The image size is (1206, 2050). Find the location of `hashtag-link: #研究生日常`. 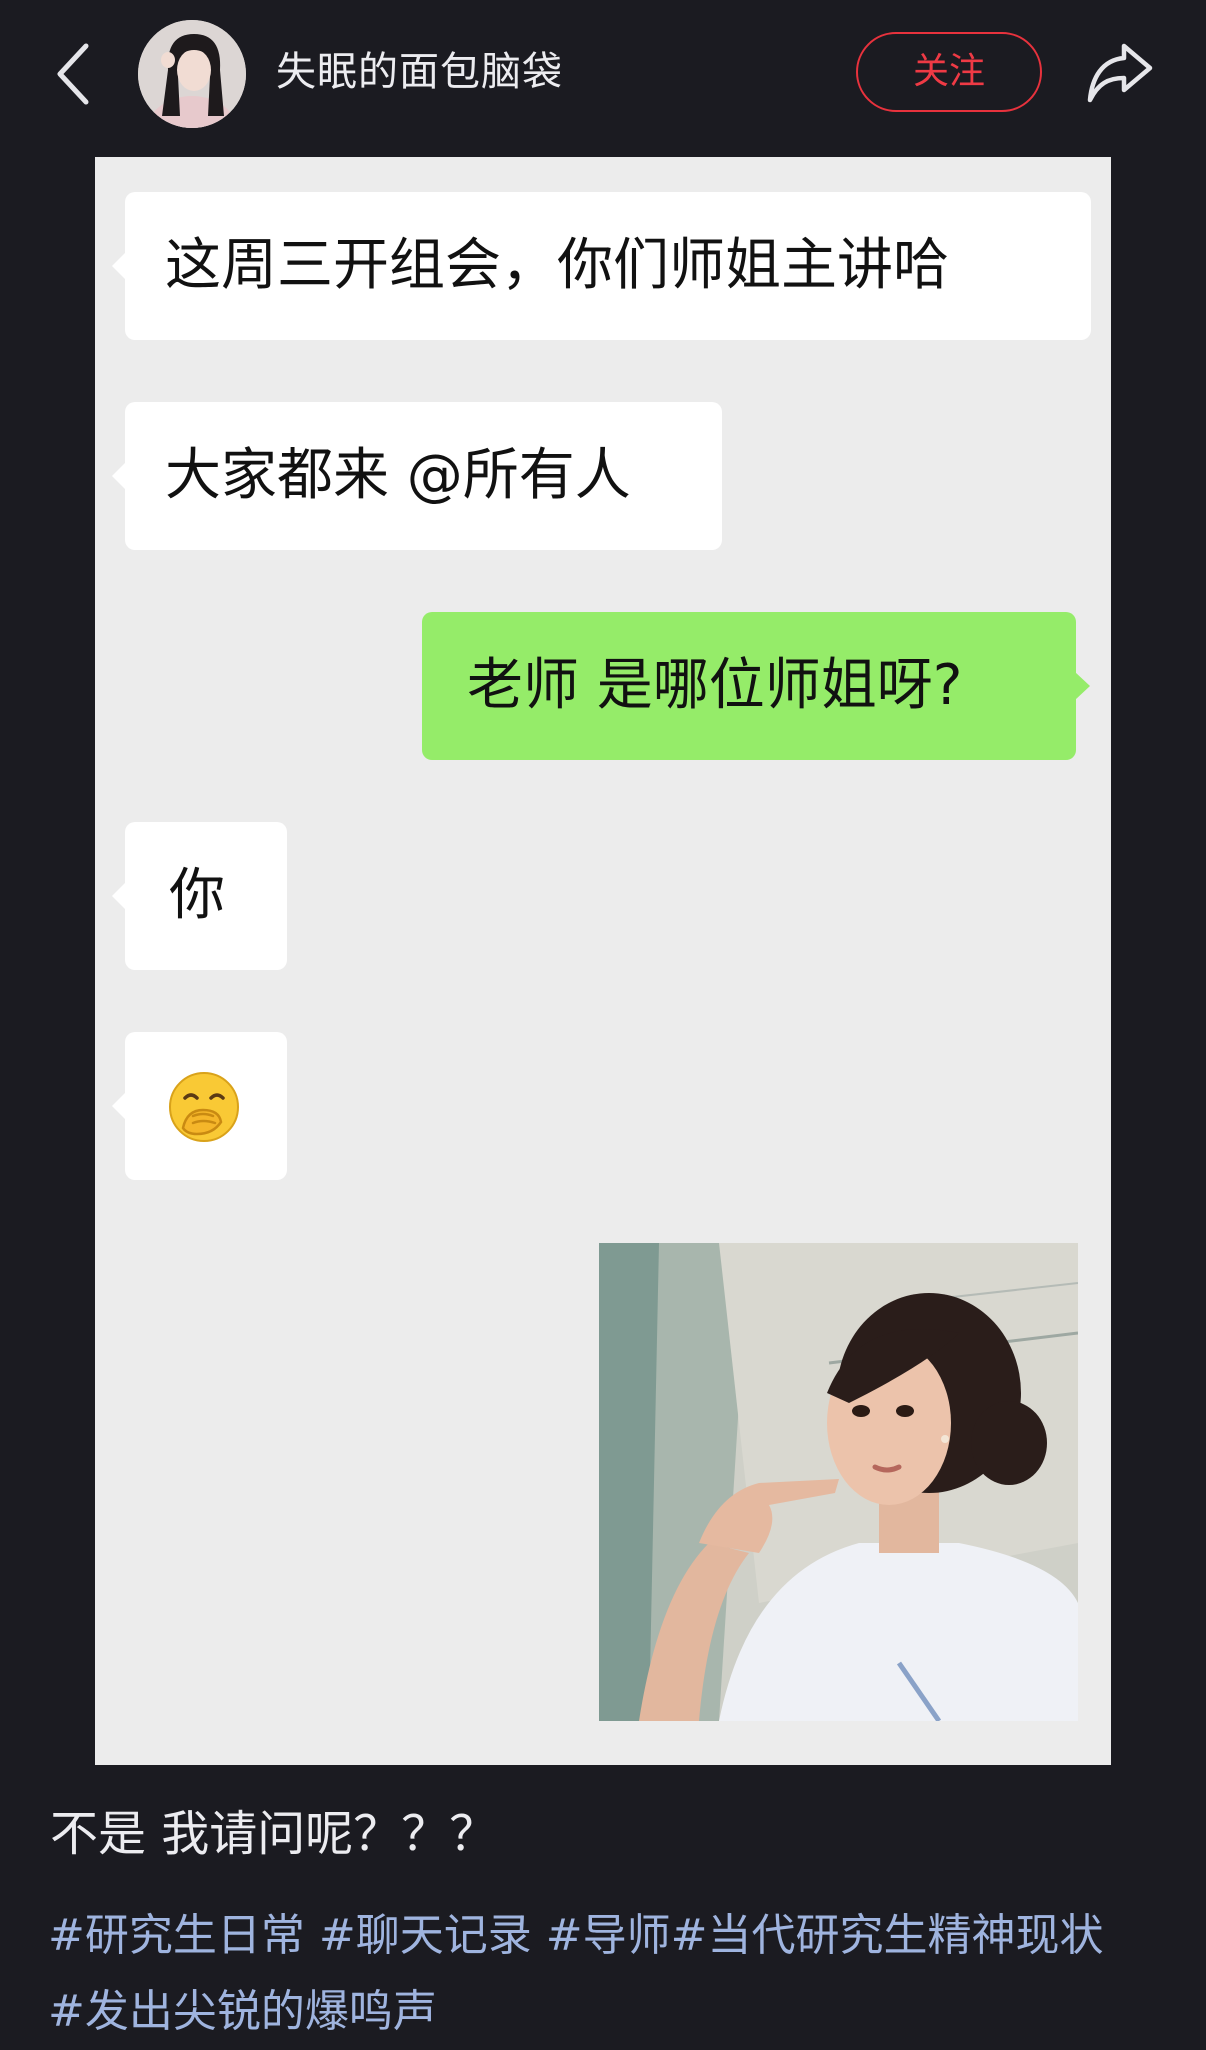

hashtag-link: #研究生日常 is located at coordinates (176, 1935).